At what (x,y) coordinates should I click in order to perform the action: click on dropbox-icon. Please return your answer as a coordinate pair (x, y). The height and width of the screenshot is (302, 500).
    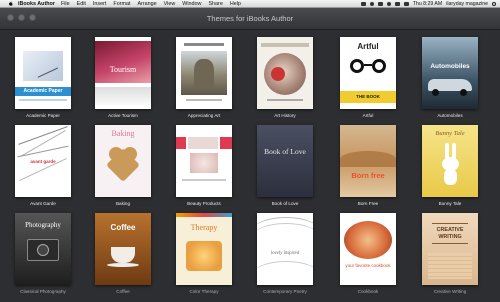
    Looking at the image, I should click on (363, 4).